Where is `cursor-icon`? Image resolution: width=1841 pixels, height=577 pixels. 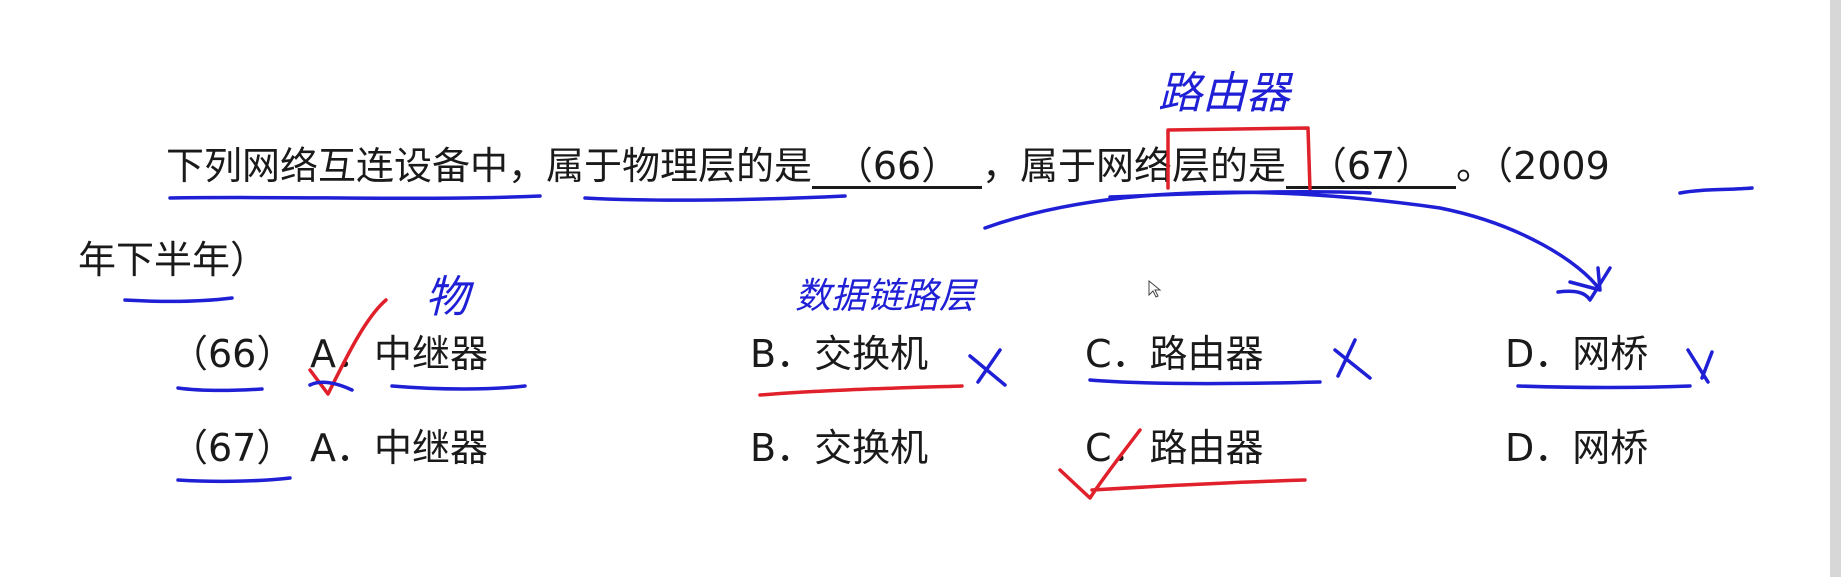 cursor-icon is located at coordinates (1155, 289).